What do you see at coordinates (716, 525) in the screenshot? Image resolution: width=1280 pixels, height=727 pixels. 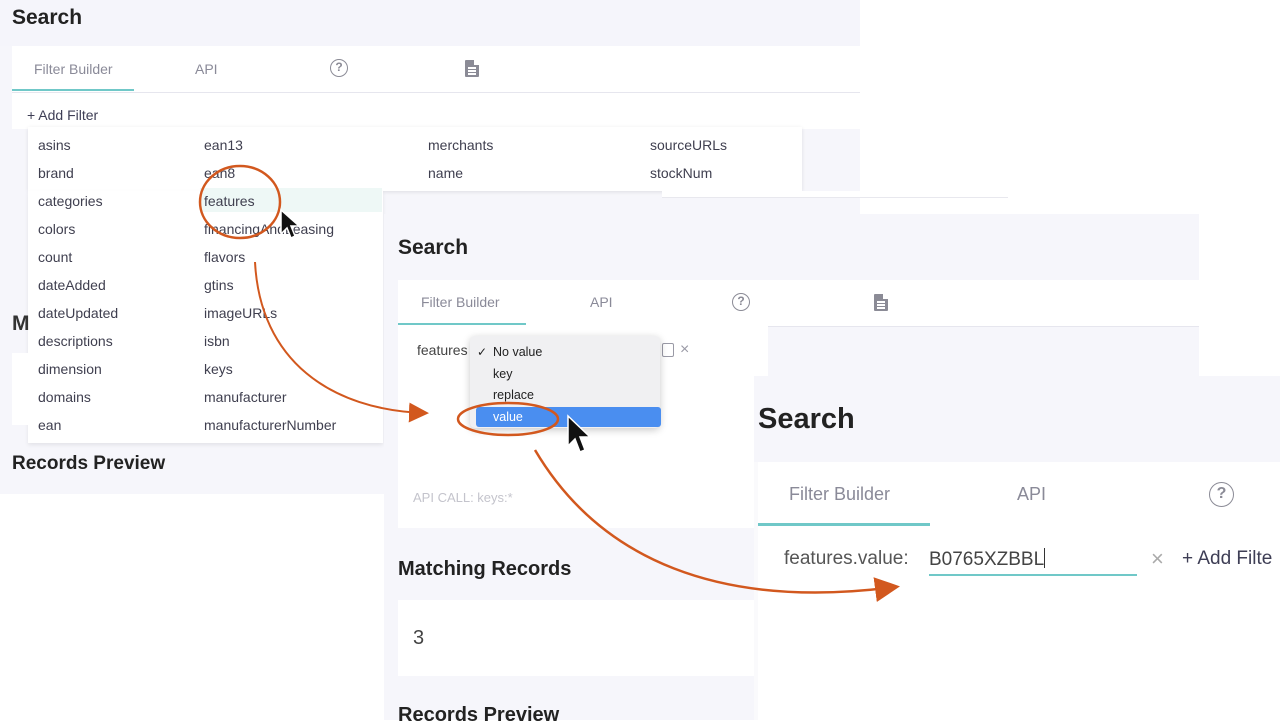 I see `arrow-to-result` at bounding box center [716, 525].